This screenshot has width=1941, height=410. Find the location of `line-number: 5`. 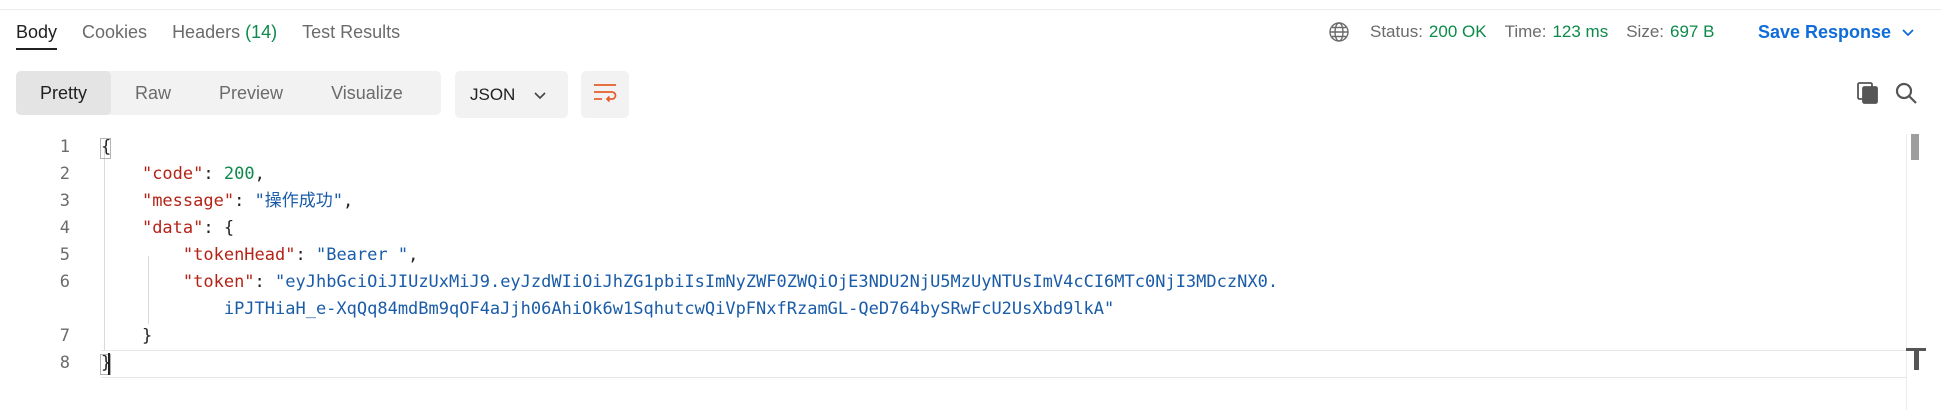

line-number: 5 is located at coordinates (64, 255).